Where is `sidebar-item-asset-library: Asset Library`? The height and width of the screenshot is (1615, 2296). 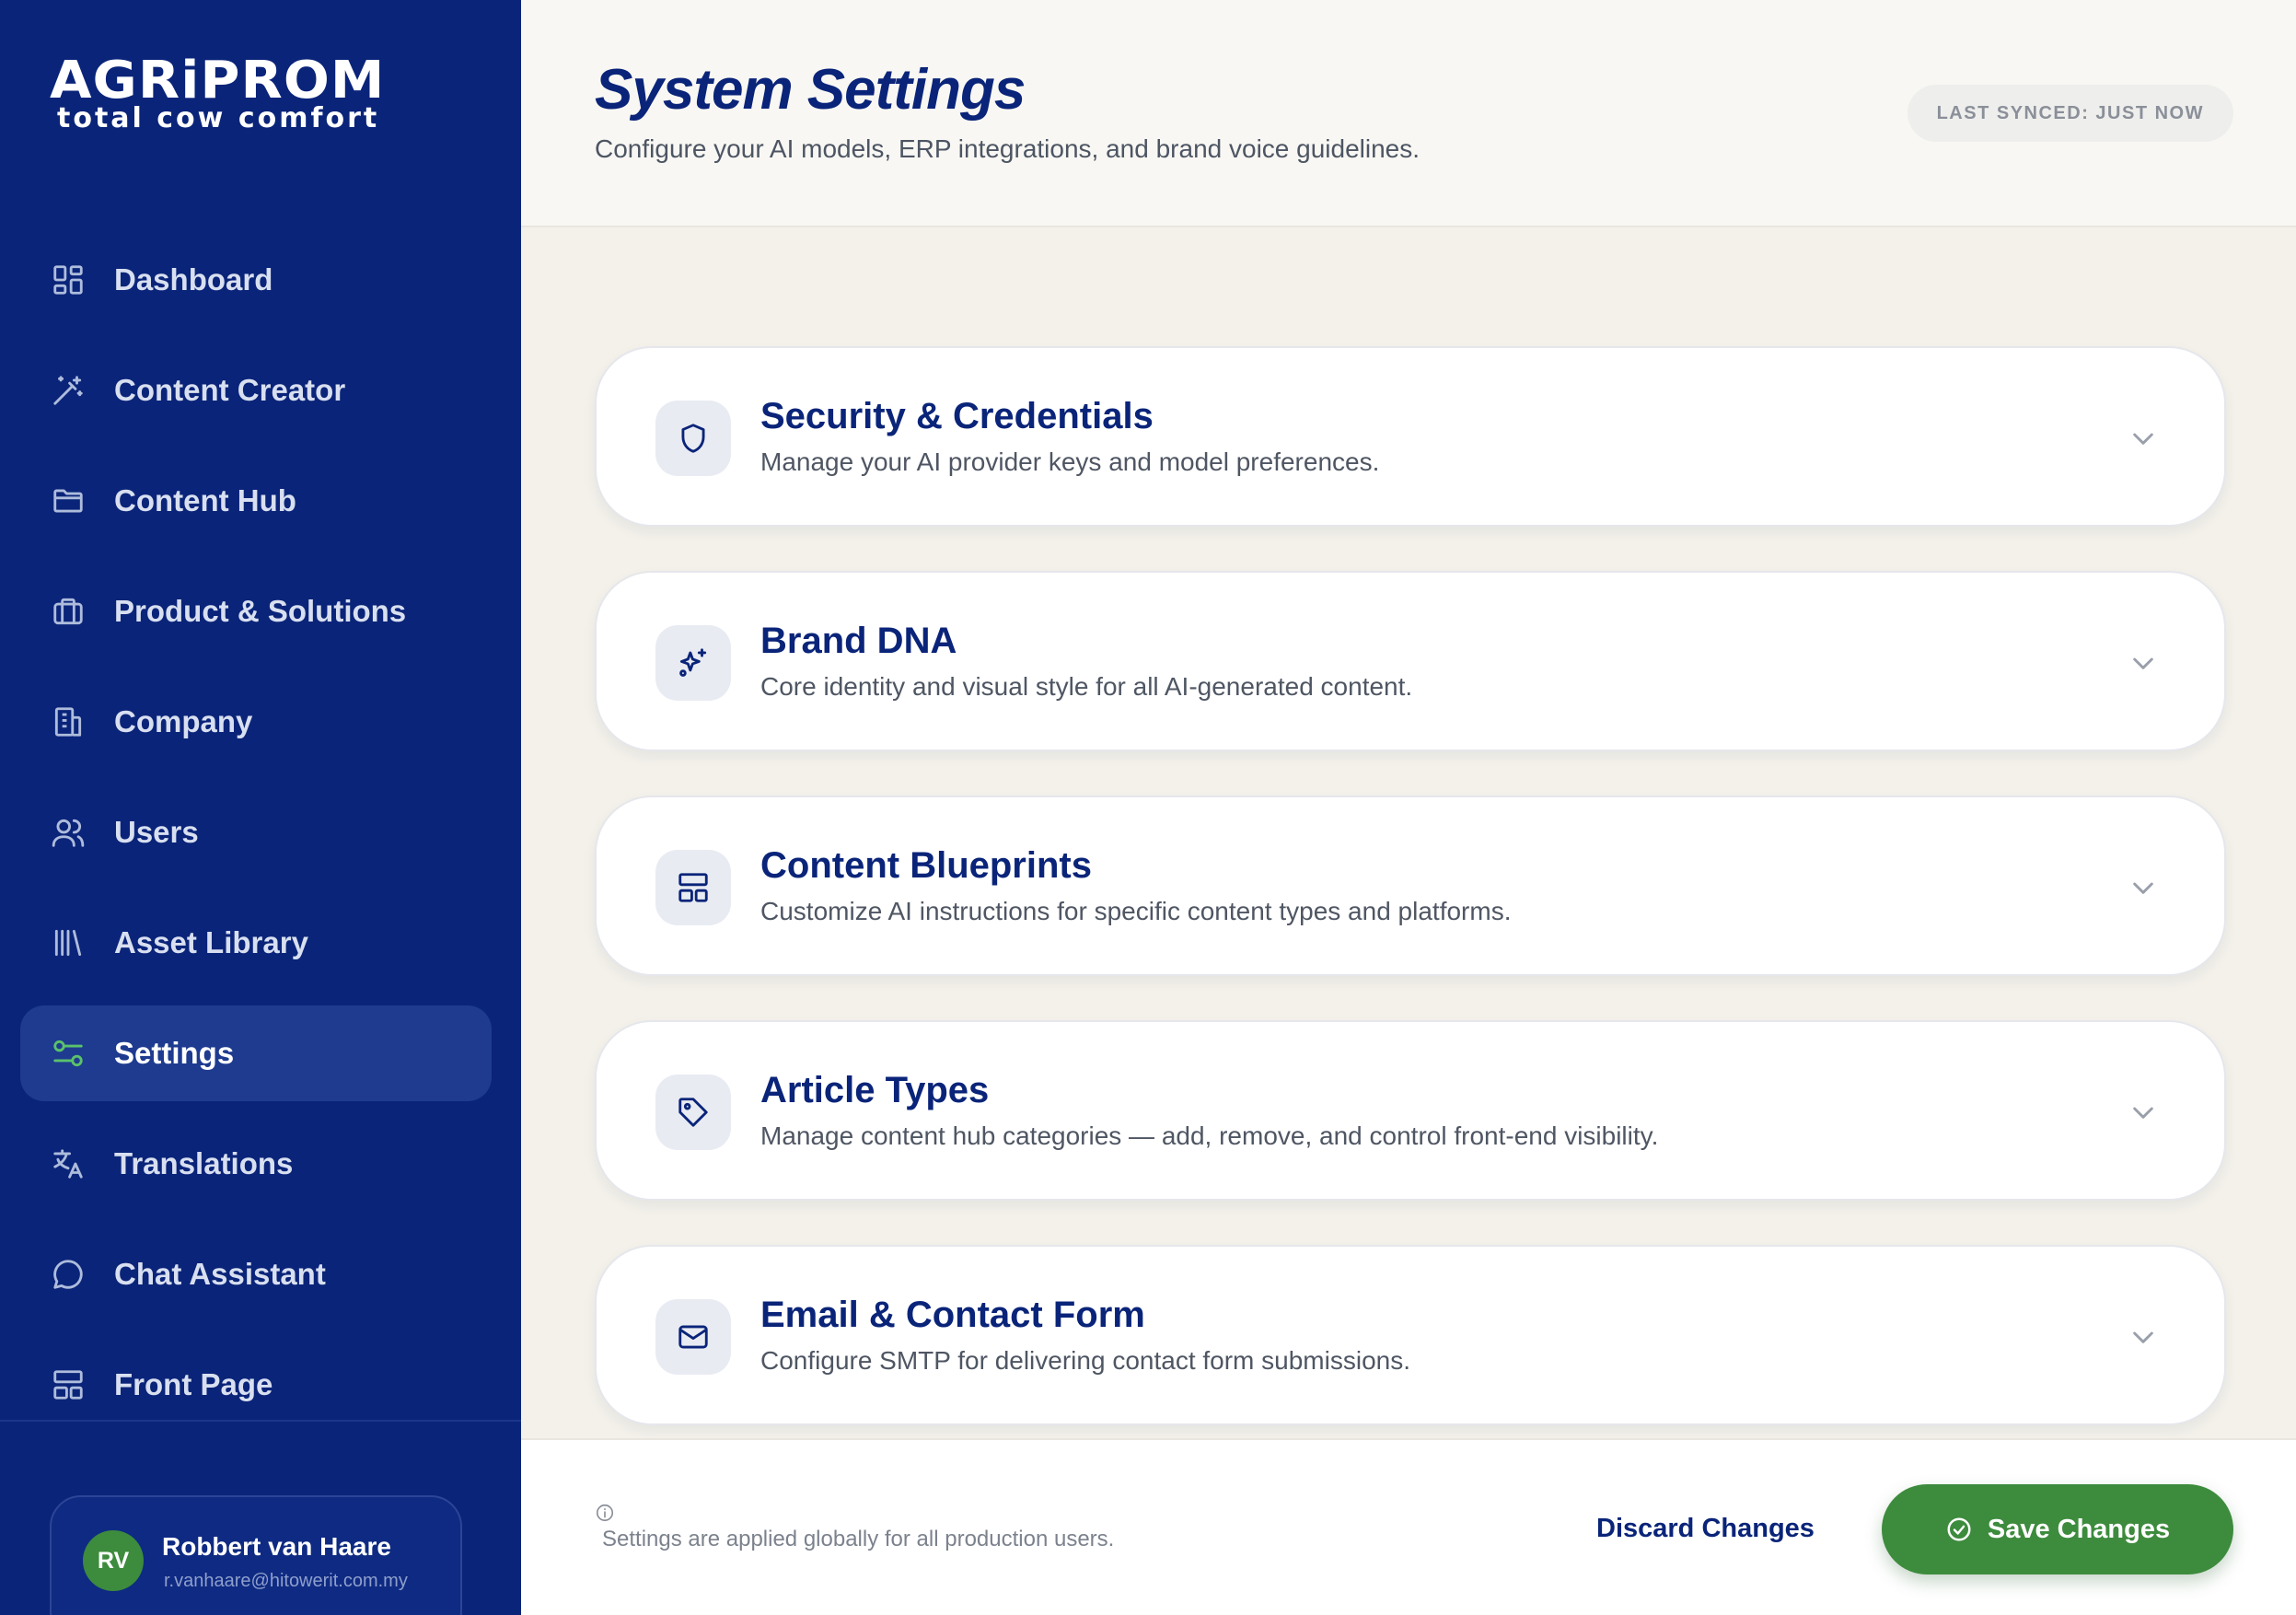
sidebar-item-asset-library: Asset Library is located at coordinates (256, 943).